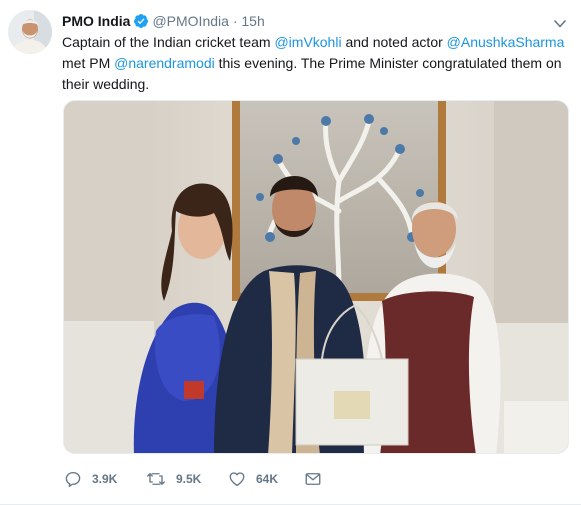 The height and width of the screenshot is (505, 581). I want to click on tweet-text-segment: and noted actor, so click(394, 42).